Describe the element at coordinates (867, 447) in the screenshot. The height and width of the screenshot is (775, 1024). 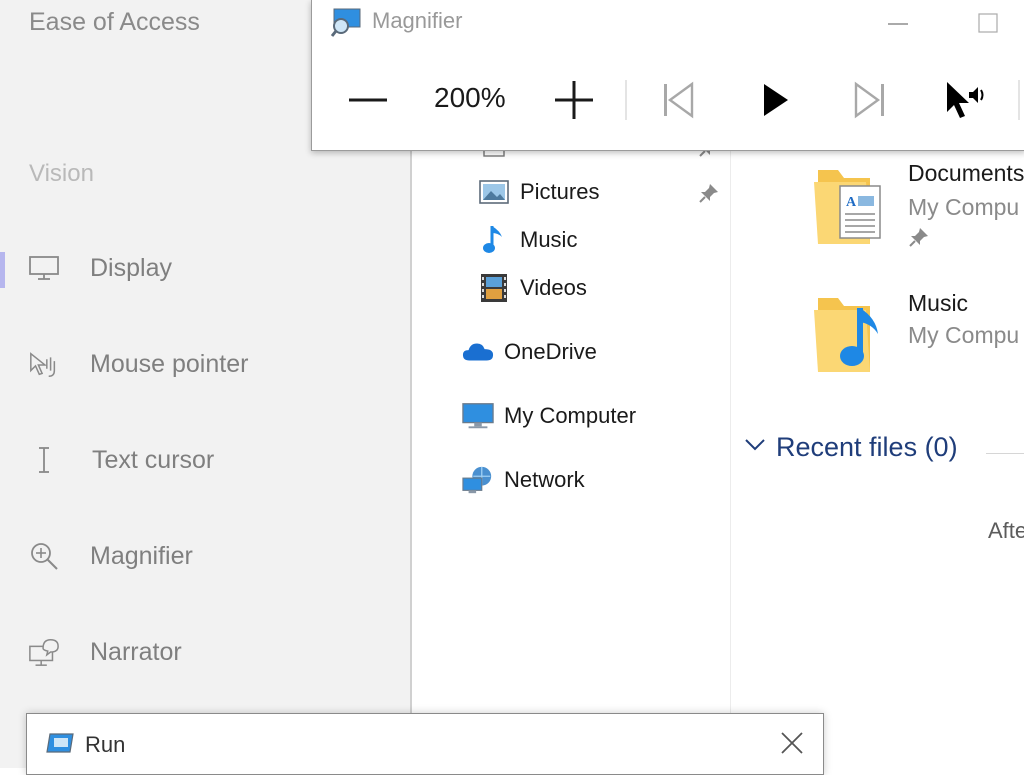
I see `recent-files-label: Recent files (0)` at that location.